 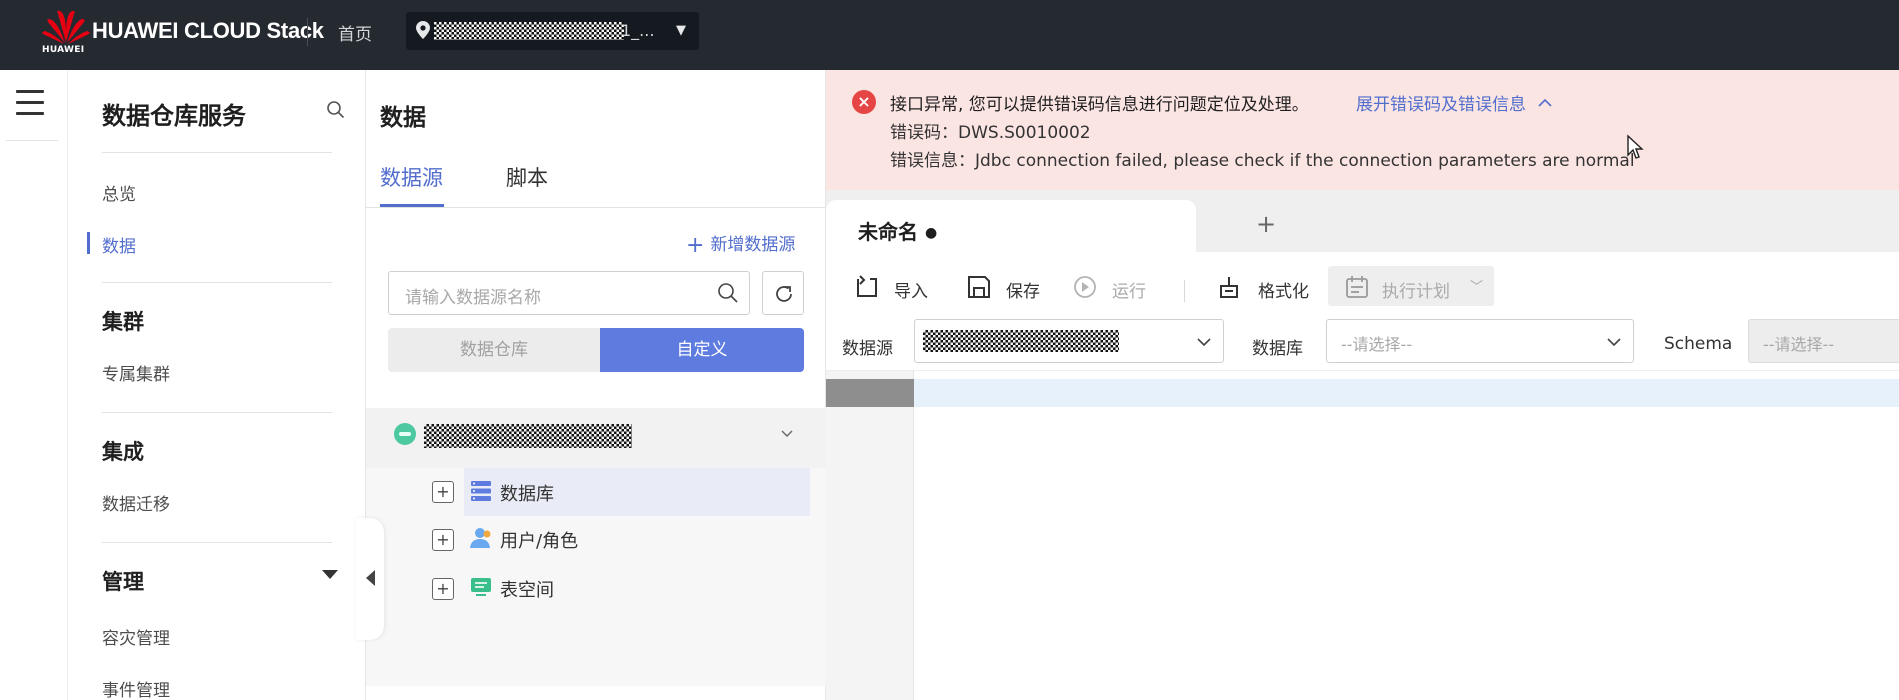 What do you see at coordinates (34, 385) in the screenshot?
I see `icon-rail` at bounding box center [34, 385].